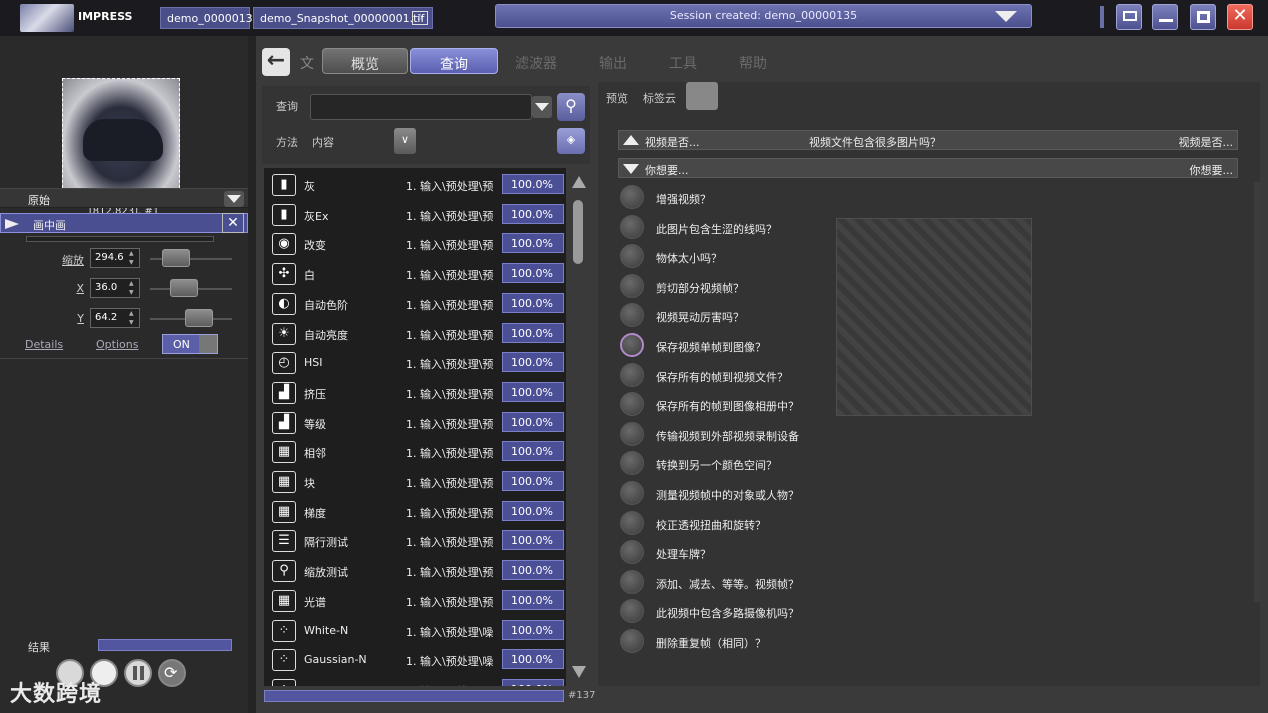 Image resolution: width=1268 pixels, height=713 pixels. What do you see at coordinates (121, 138) in the screenshot?
I see `preview-thumbnail` at bounding box center [121, 138].